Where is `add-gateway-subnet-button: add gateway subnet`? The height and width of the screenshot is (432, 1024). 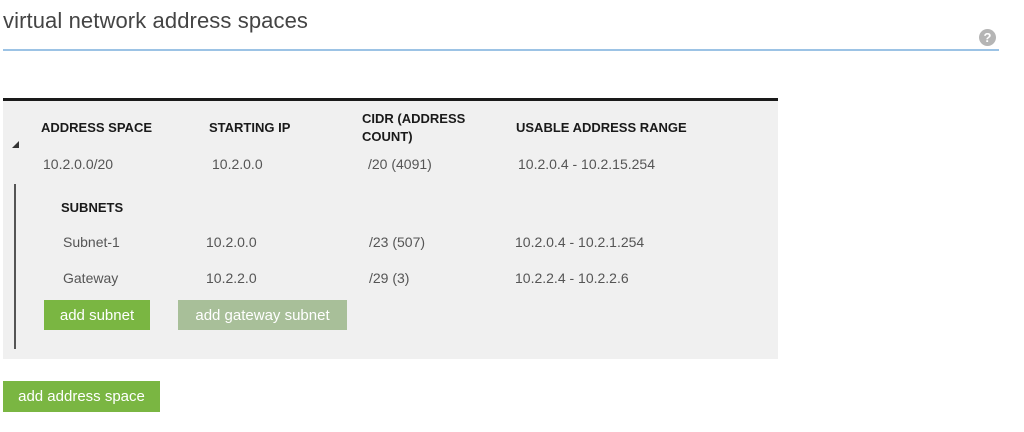 add-gateway-subnet-button: add gateway subnet is located at coordinates (262, 315).